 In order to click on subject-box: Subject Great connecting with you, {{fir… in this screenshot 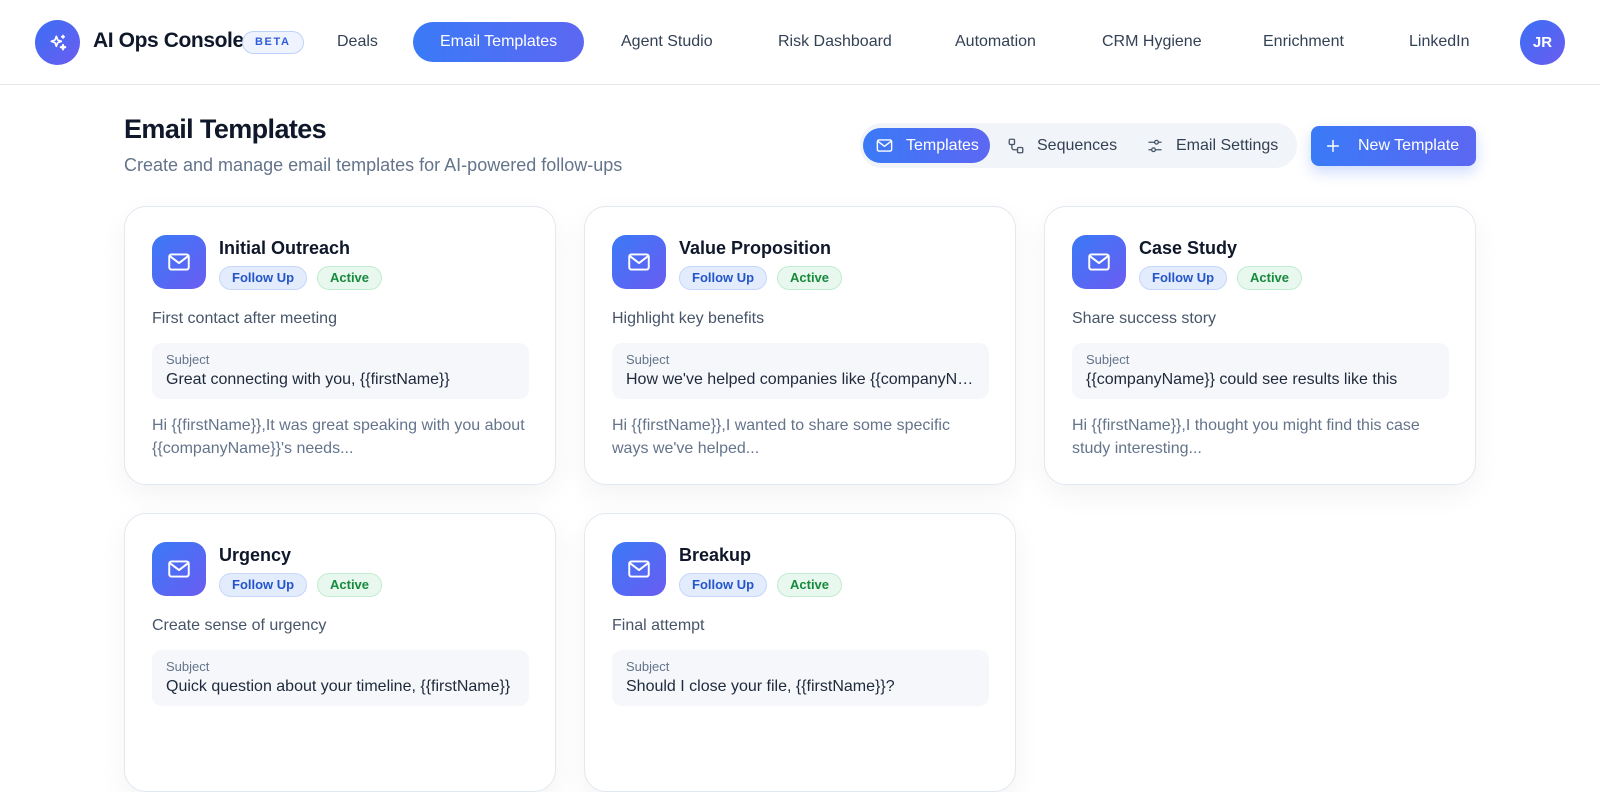, I will do `click(340, 371)`.